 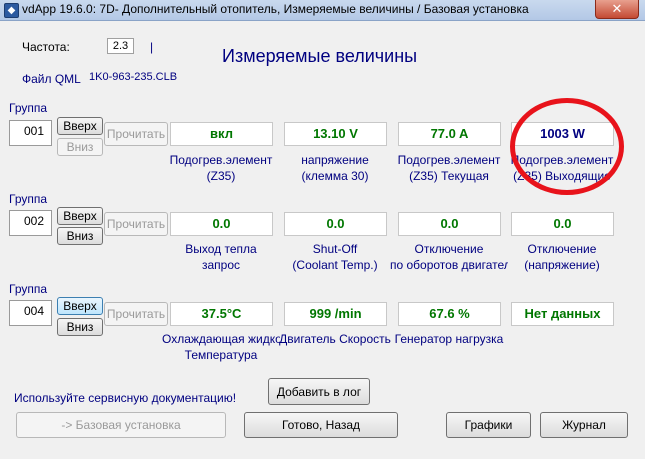 I want to click on group-number-input: 002, so click(x=30, y=223).